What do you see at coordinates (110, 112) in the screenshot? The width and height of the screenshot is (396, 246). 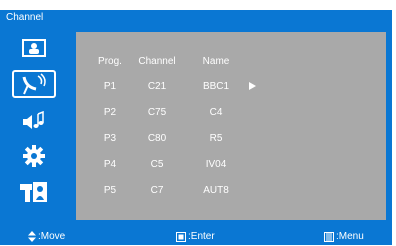 I see `row-prog: P2` at bounding box center [110, 112].